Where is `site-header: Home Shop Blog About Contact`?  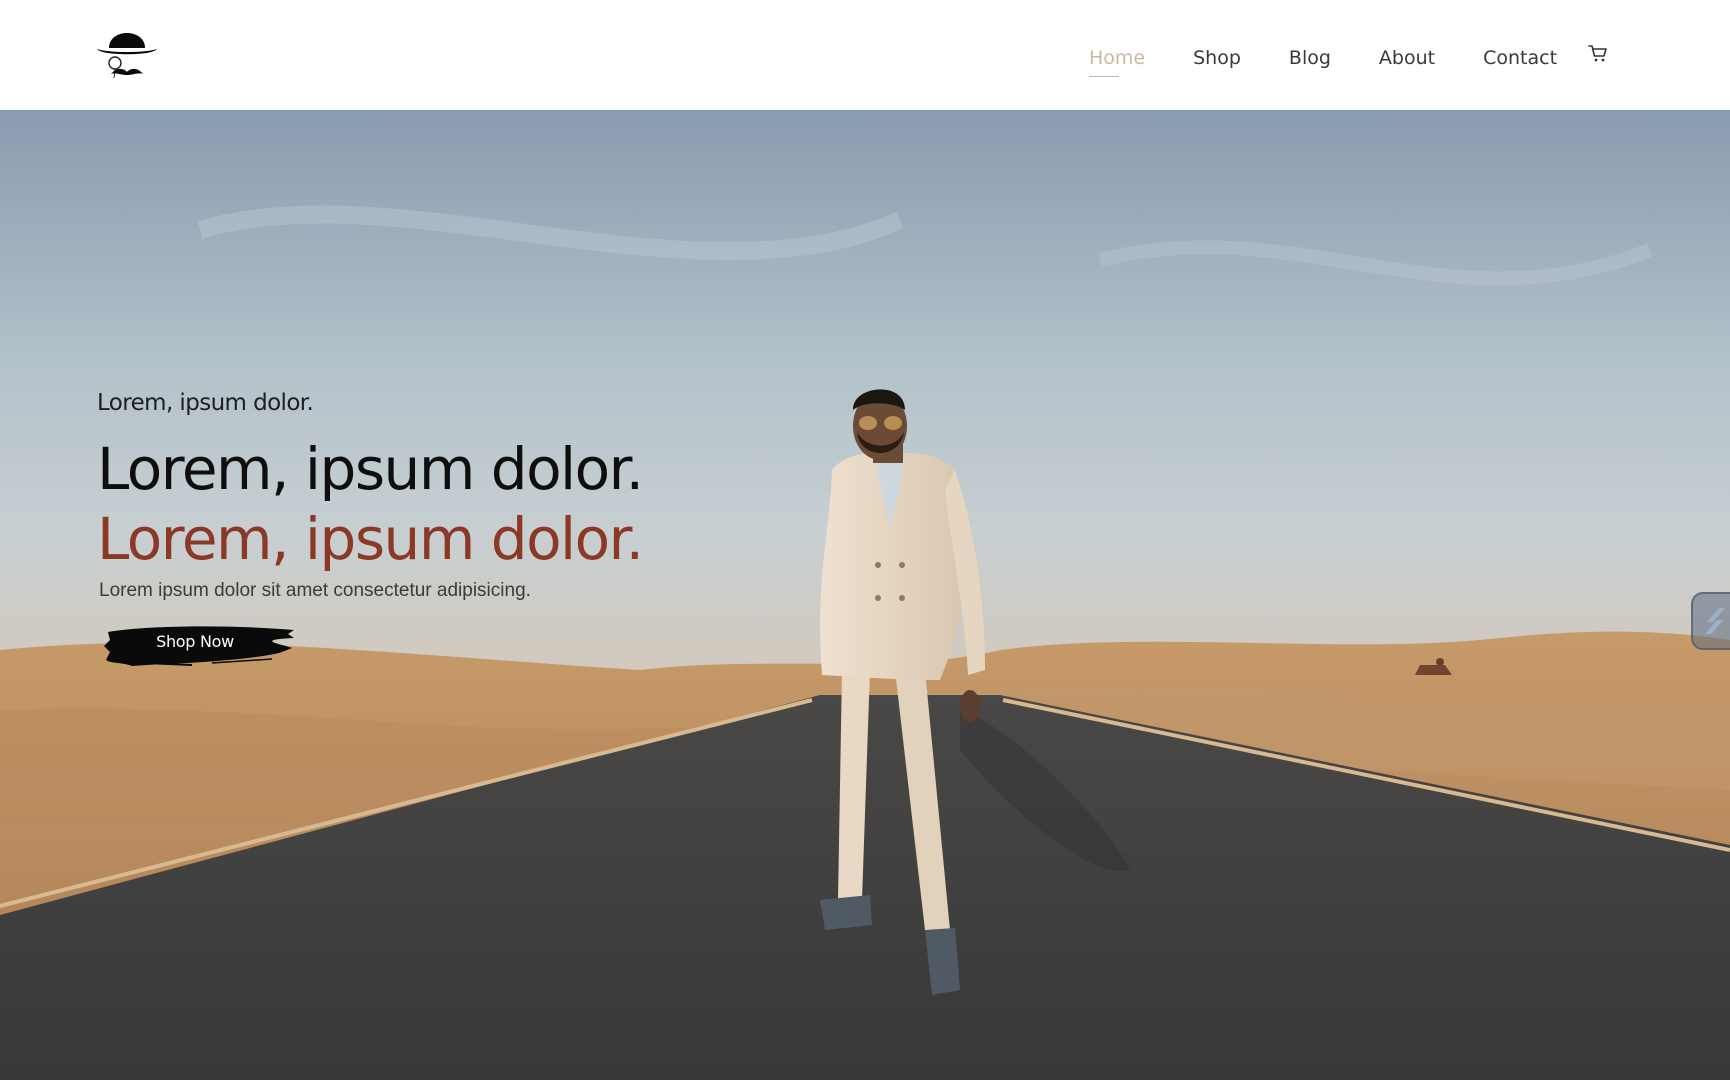
site-header: Home Shop Blog About Contact is located at coordinates (865, 55).